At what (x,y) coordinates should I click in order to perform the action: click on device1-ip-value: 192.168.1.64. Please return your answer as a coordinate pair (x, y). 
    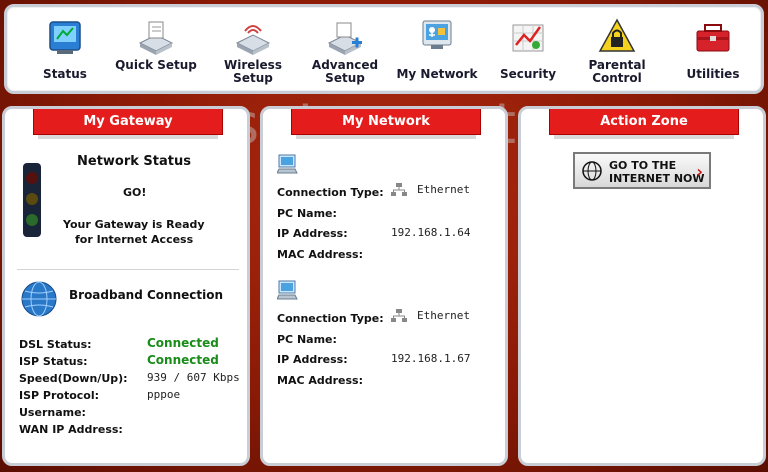
    Looking at the image, I should click on (431, 232).